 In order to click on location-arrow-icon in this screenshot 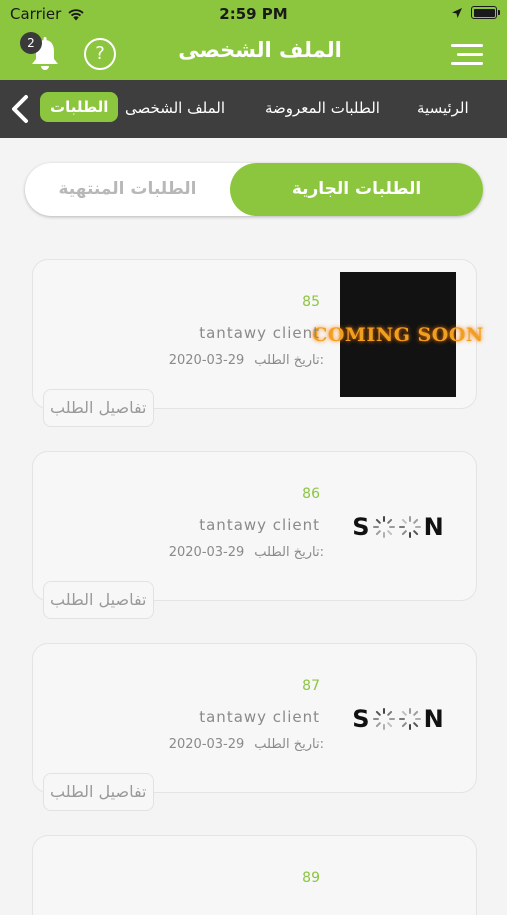, I will do `click(457, 12)`.